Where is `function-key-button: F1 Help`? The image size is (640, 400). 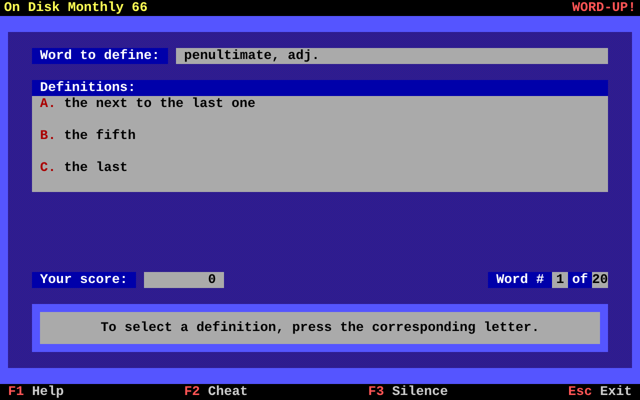
function-key-button: F1 Help is located at coordinates (36, 392).